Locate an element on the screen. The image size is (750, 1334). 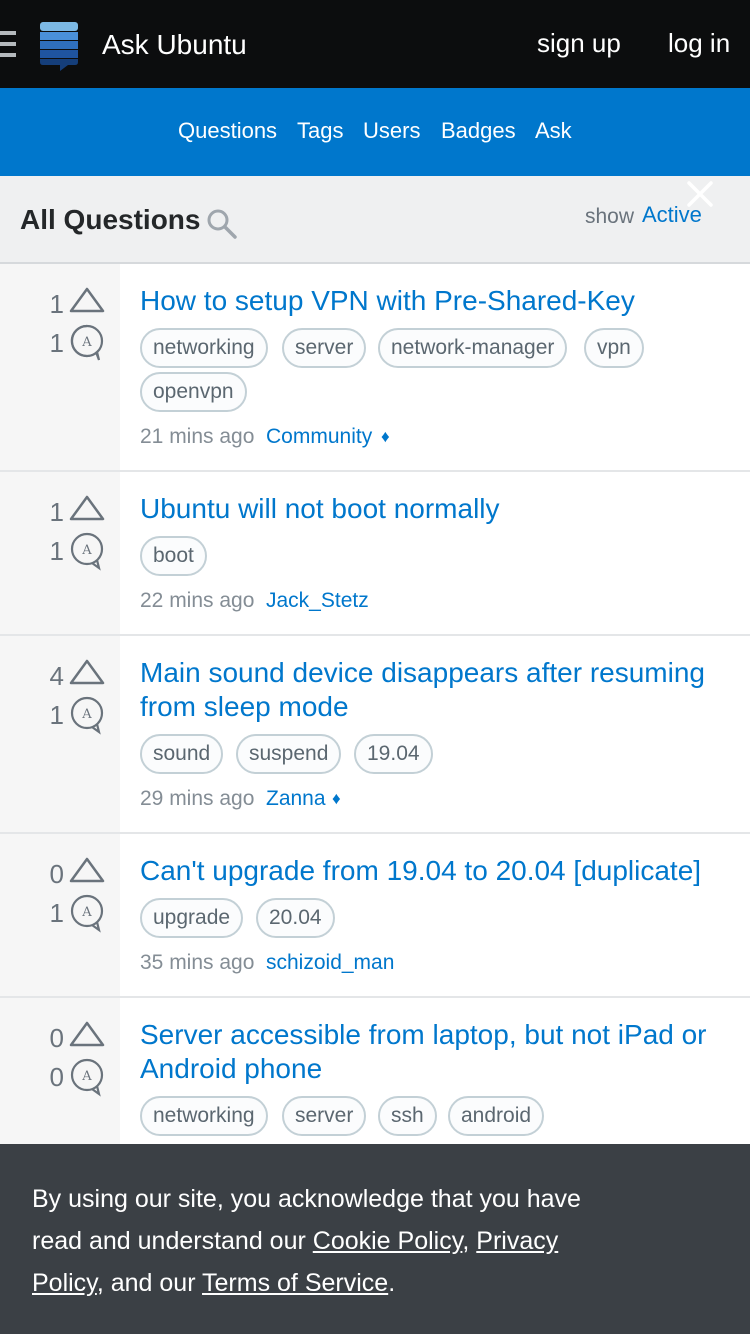
question-time: 29 mins ago is located at coordinates (197, 798).